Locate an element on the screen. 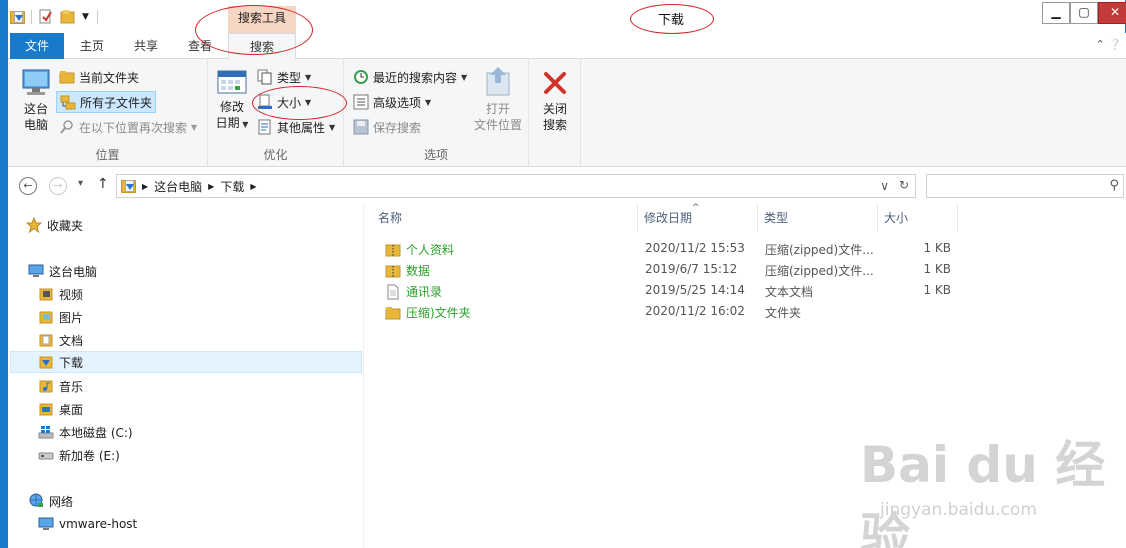 This screenshot has width=1126, height=548. nav-item-label: 音乐 is located at coordinates (71, 386).